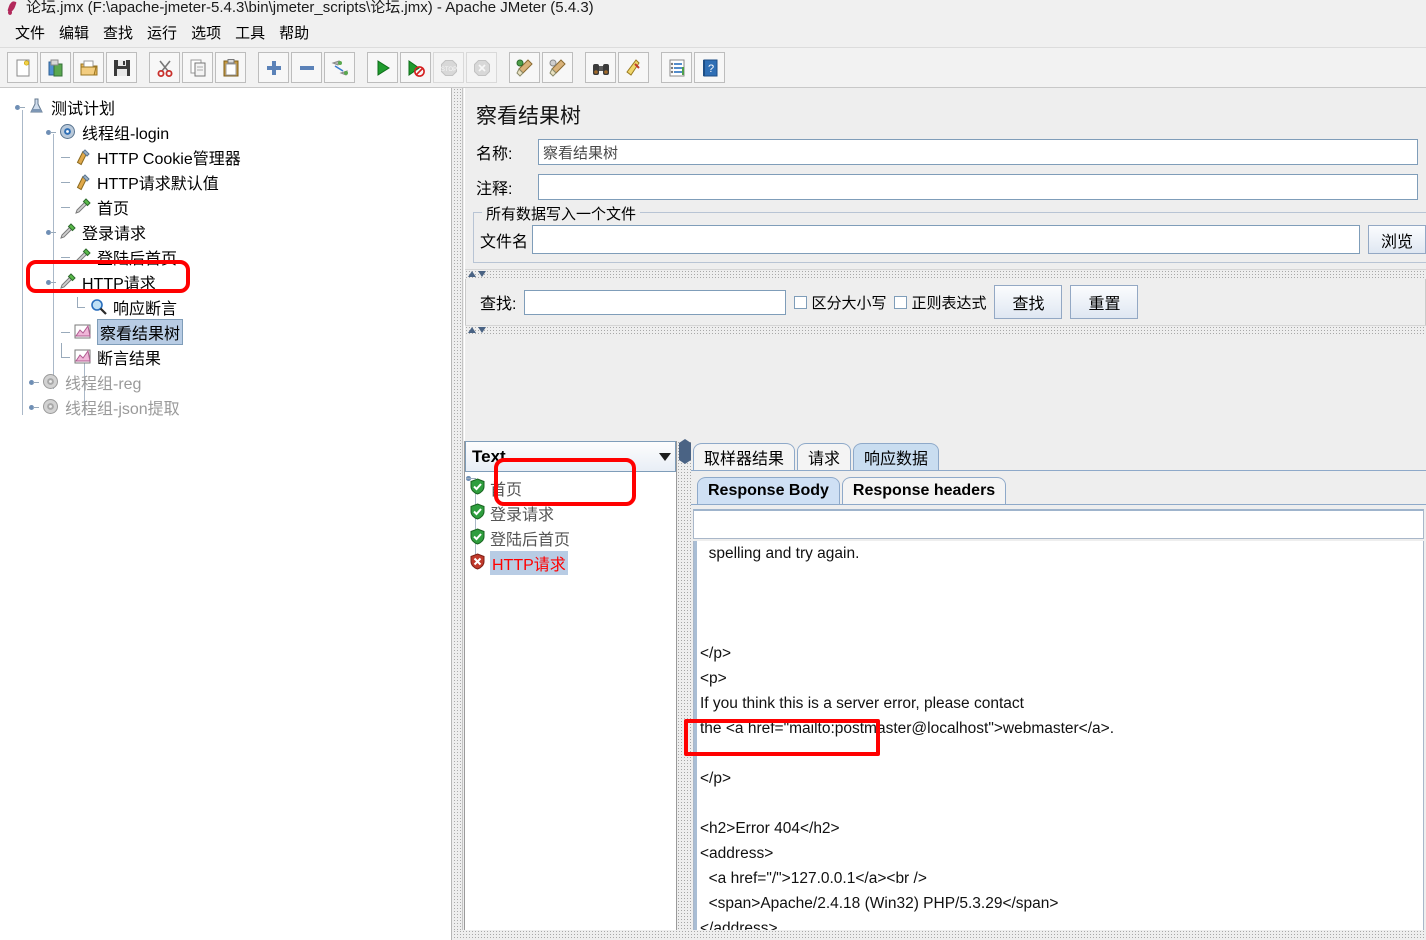 This screenshot has height=940, width=1426. What do you see at coordinates (197, 67) in the screenshot?
I see `toolbar-copy` at bounding box center [197, 67].